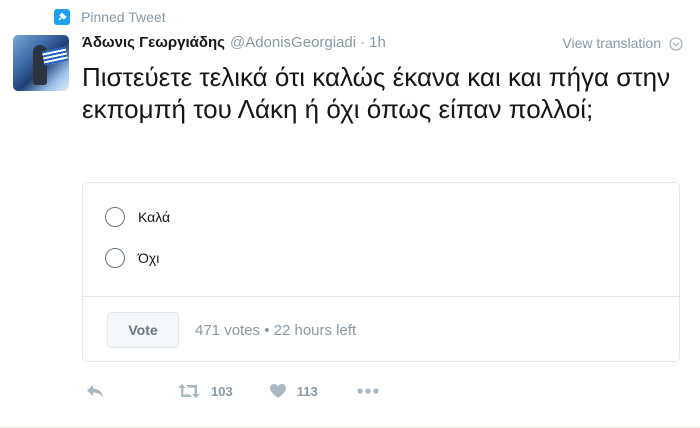 The height and width of the screenshot is (428, 700). I want to click on retweet-count: 103, so click(222, 391).